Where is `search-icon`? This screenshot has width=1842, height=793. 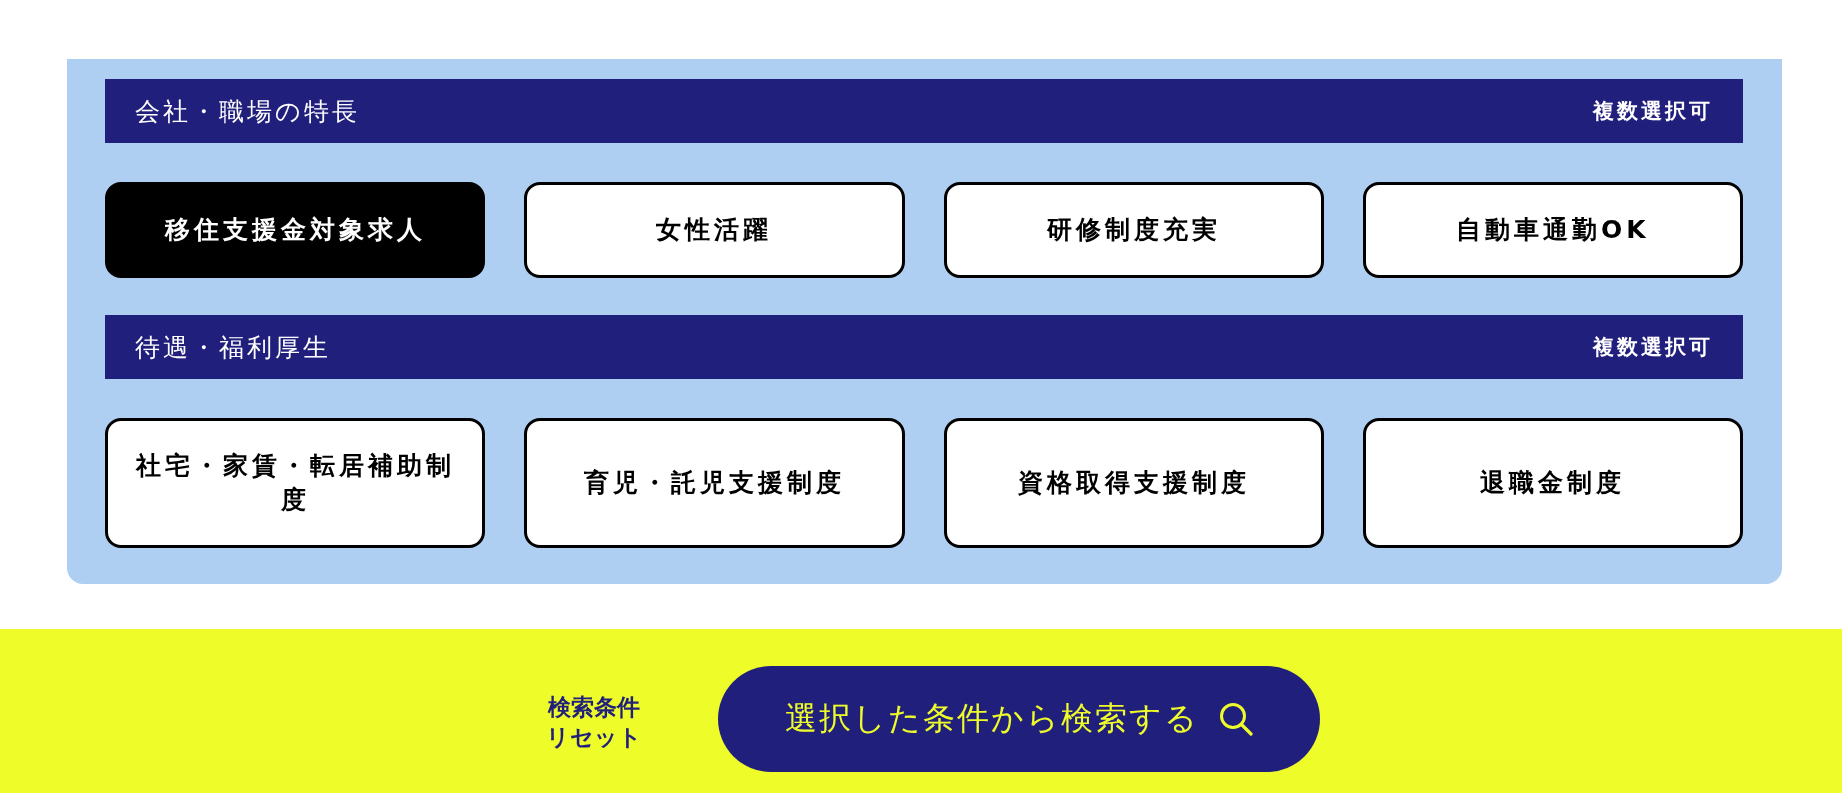 search-icon is located at coordinates (1236, 719).